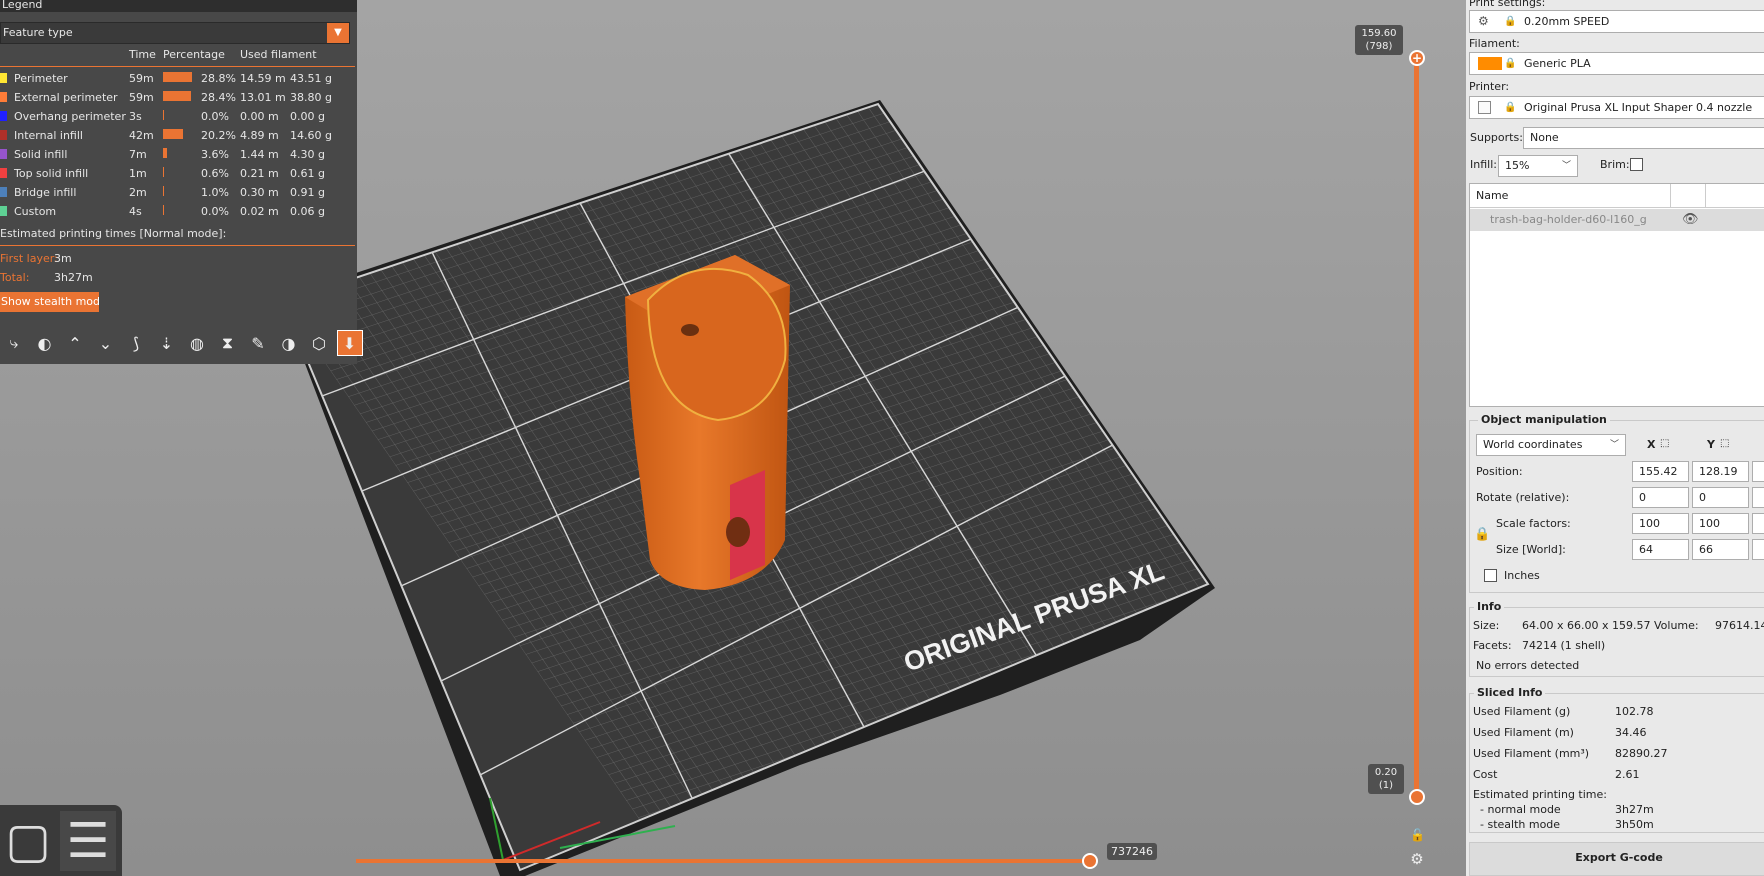  I want to click on size-x-field: 64, so click(1660, 549).